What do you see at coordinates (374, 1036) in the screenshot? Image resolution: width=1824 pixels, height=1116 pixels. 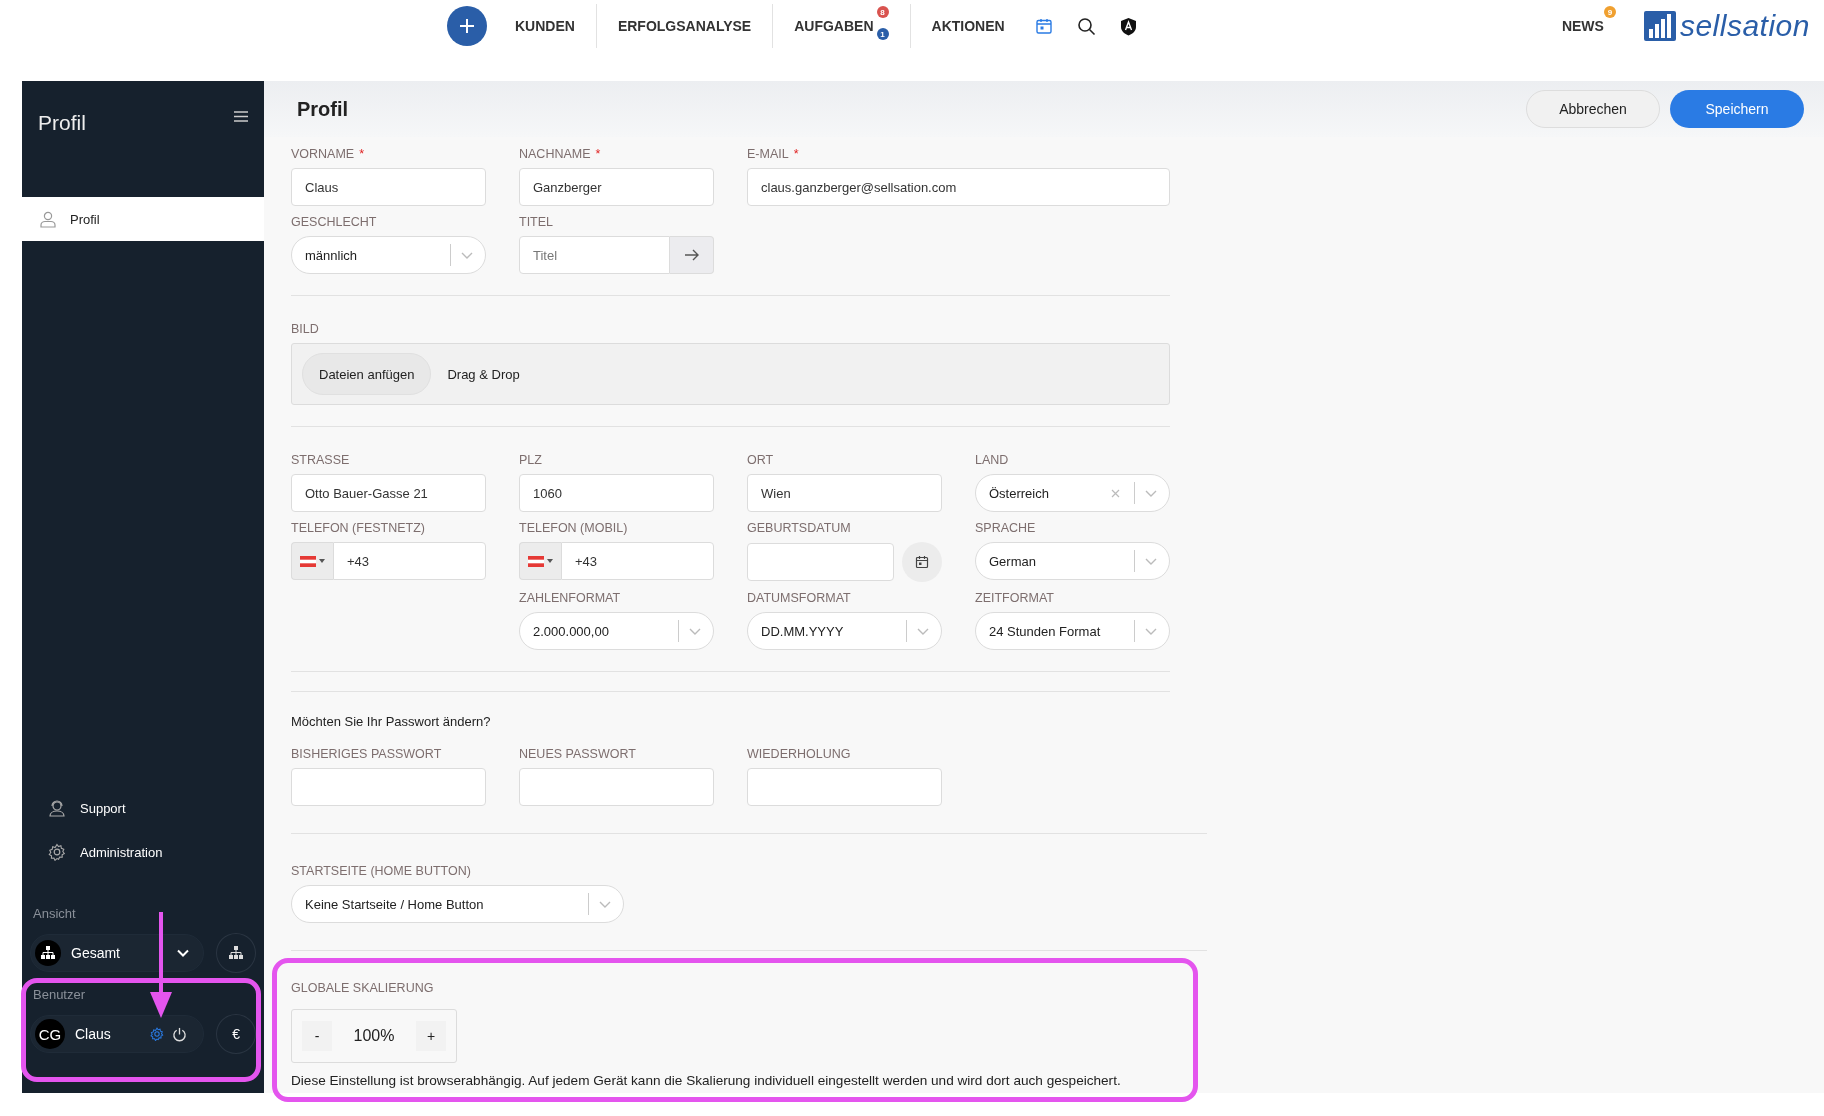 I see `scale-value: 100%` at bounding box center [374, 1036].